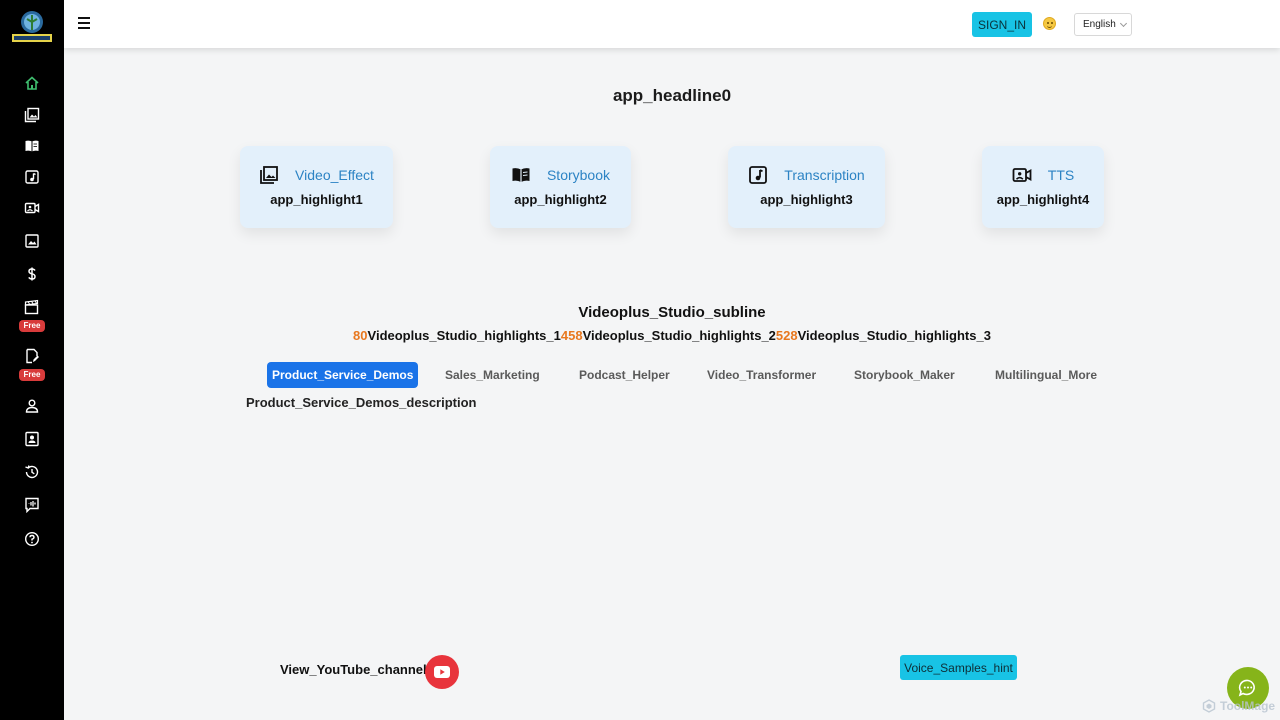 This screenshot has width=1280, height=720. What do you see at coordinates (343, 375) in the screenshot?
I see `tab-product-service-demos: Product_Service_Demos` at bounding box center [343, 375].